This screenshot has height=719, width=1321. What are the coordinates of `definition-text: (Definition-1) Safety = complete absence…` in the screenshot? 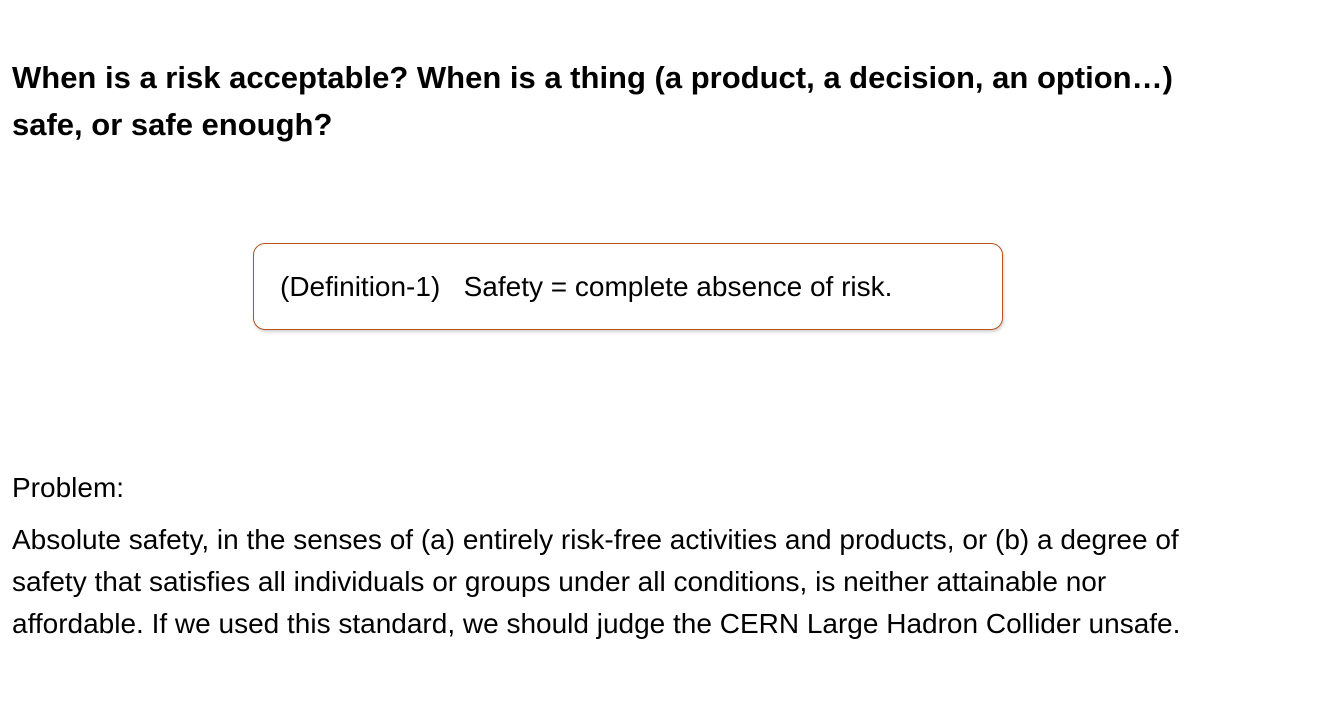 It's located at (586, 287).